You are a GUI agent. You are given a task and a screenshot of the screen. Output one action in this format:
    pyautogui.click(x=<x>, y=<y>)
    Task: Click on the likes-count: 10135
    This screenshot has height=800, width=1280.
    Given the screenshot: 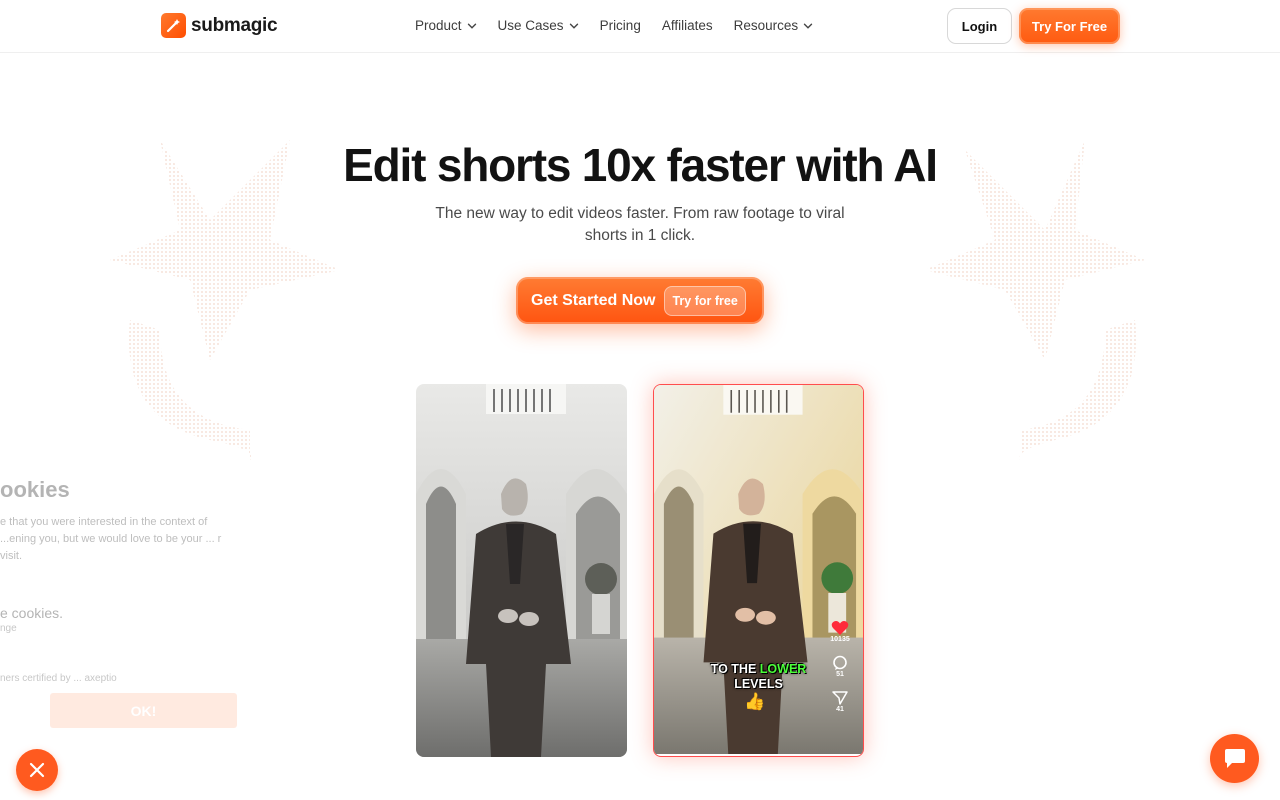 What is the action you would take?
    pyautogui.click(x=840, y=639)
    